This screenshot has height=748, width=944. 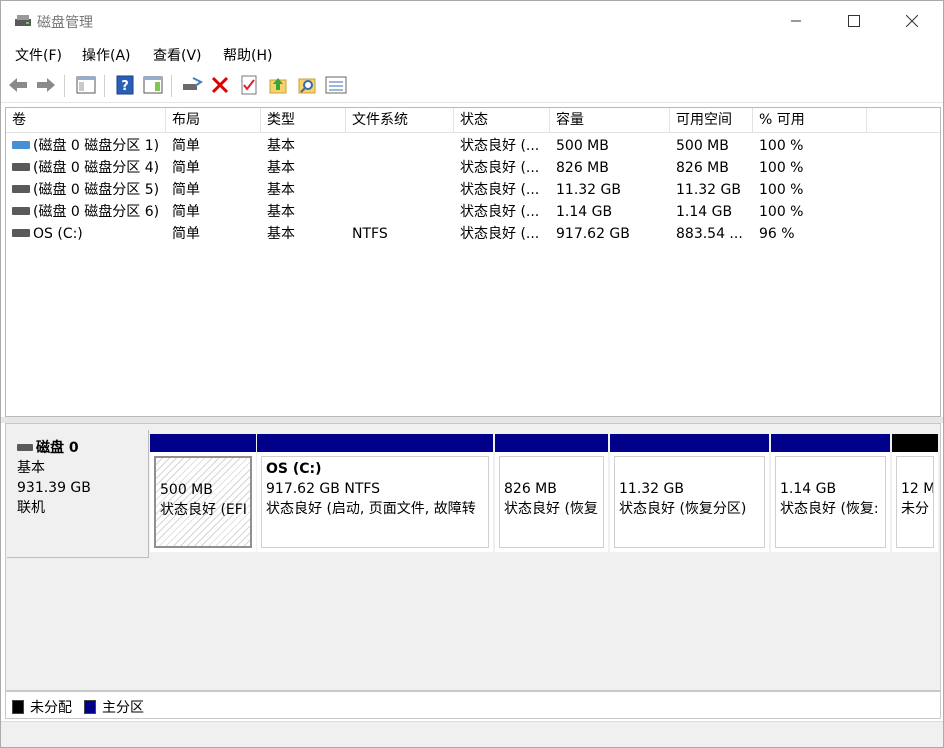 I want to click on close-button, so click(x=912, y=21).